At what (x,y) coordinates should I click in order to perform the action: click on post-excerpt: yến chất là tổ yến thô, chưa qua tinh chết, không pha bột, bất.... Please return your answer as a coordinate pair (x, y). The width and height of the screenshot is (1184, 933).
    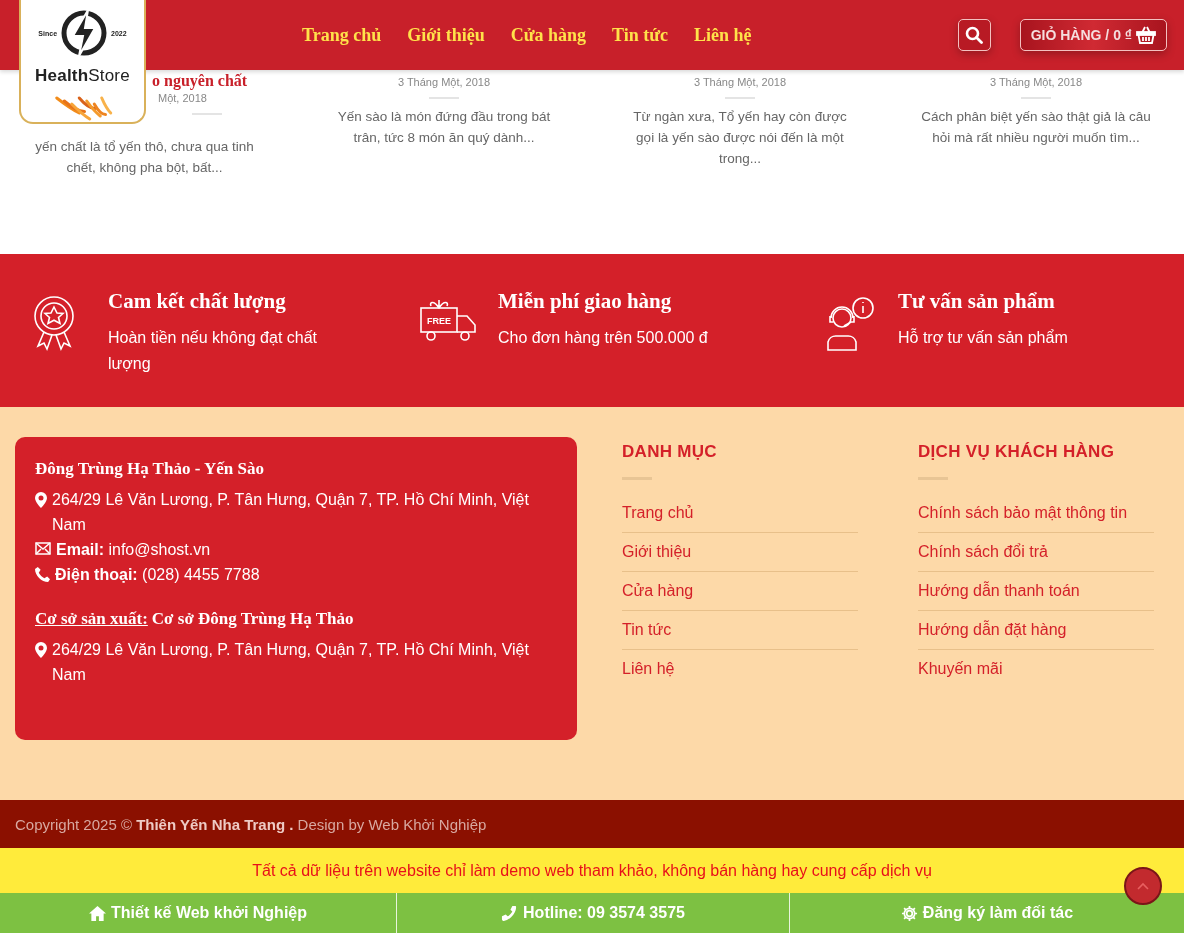
    Looking at the image, I should click on (144, 157).